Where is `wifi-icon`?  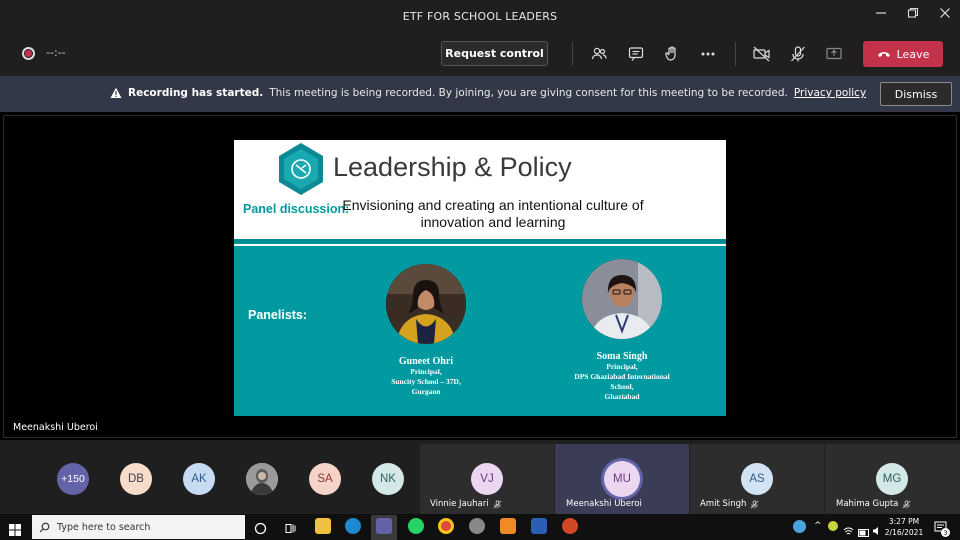 wifi-icon is located at coordinates (848, 530).